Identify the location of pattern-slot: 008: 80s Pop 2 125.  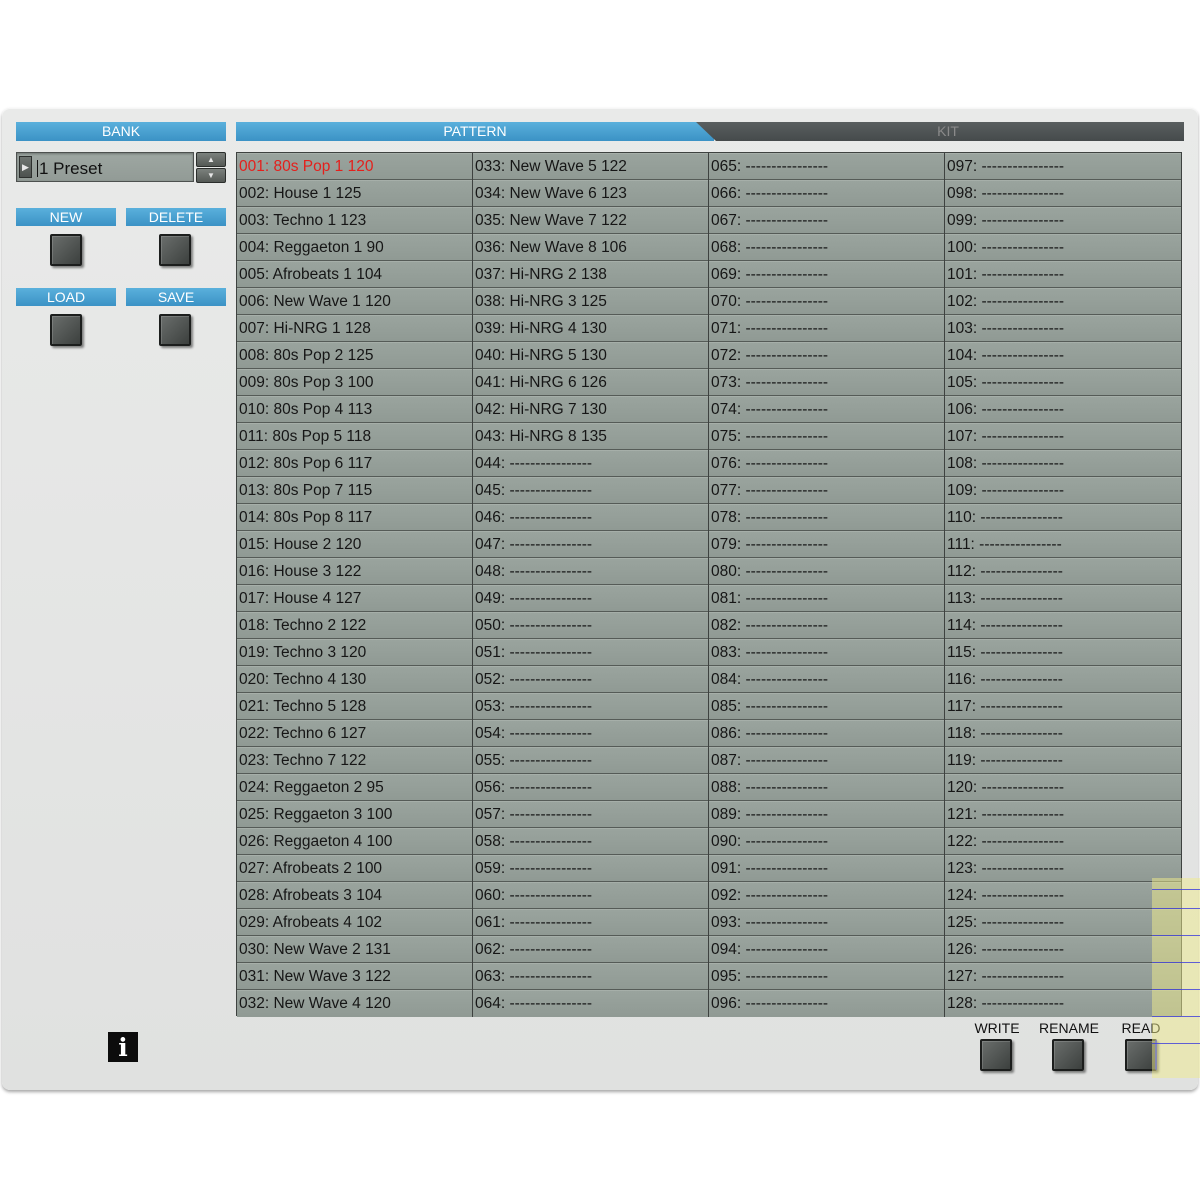
(354, 355).